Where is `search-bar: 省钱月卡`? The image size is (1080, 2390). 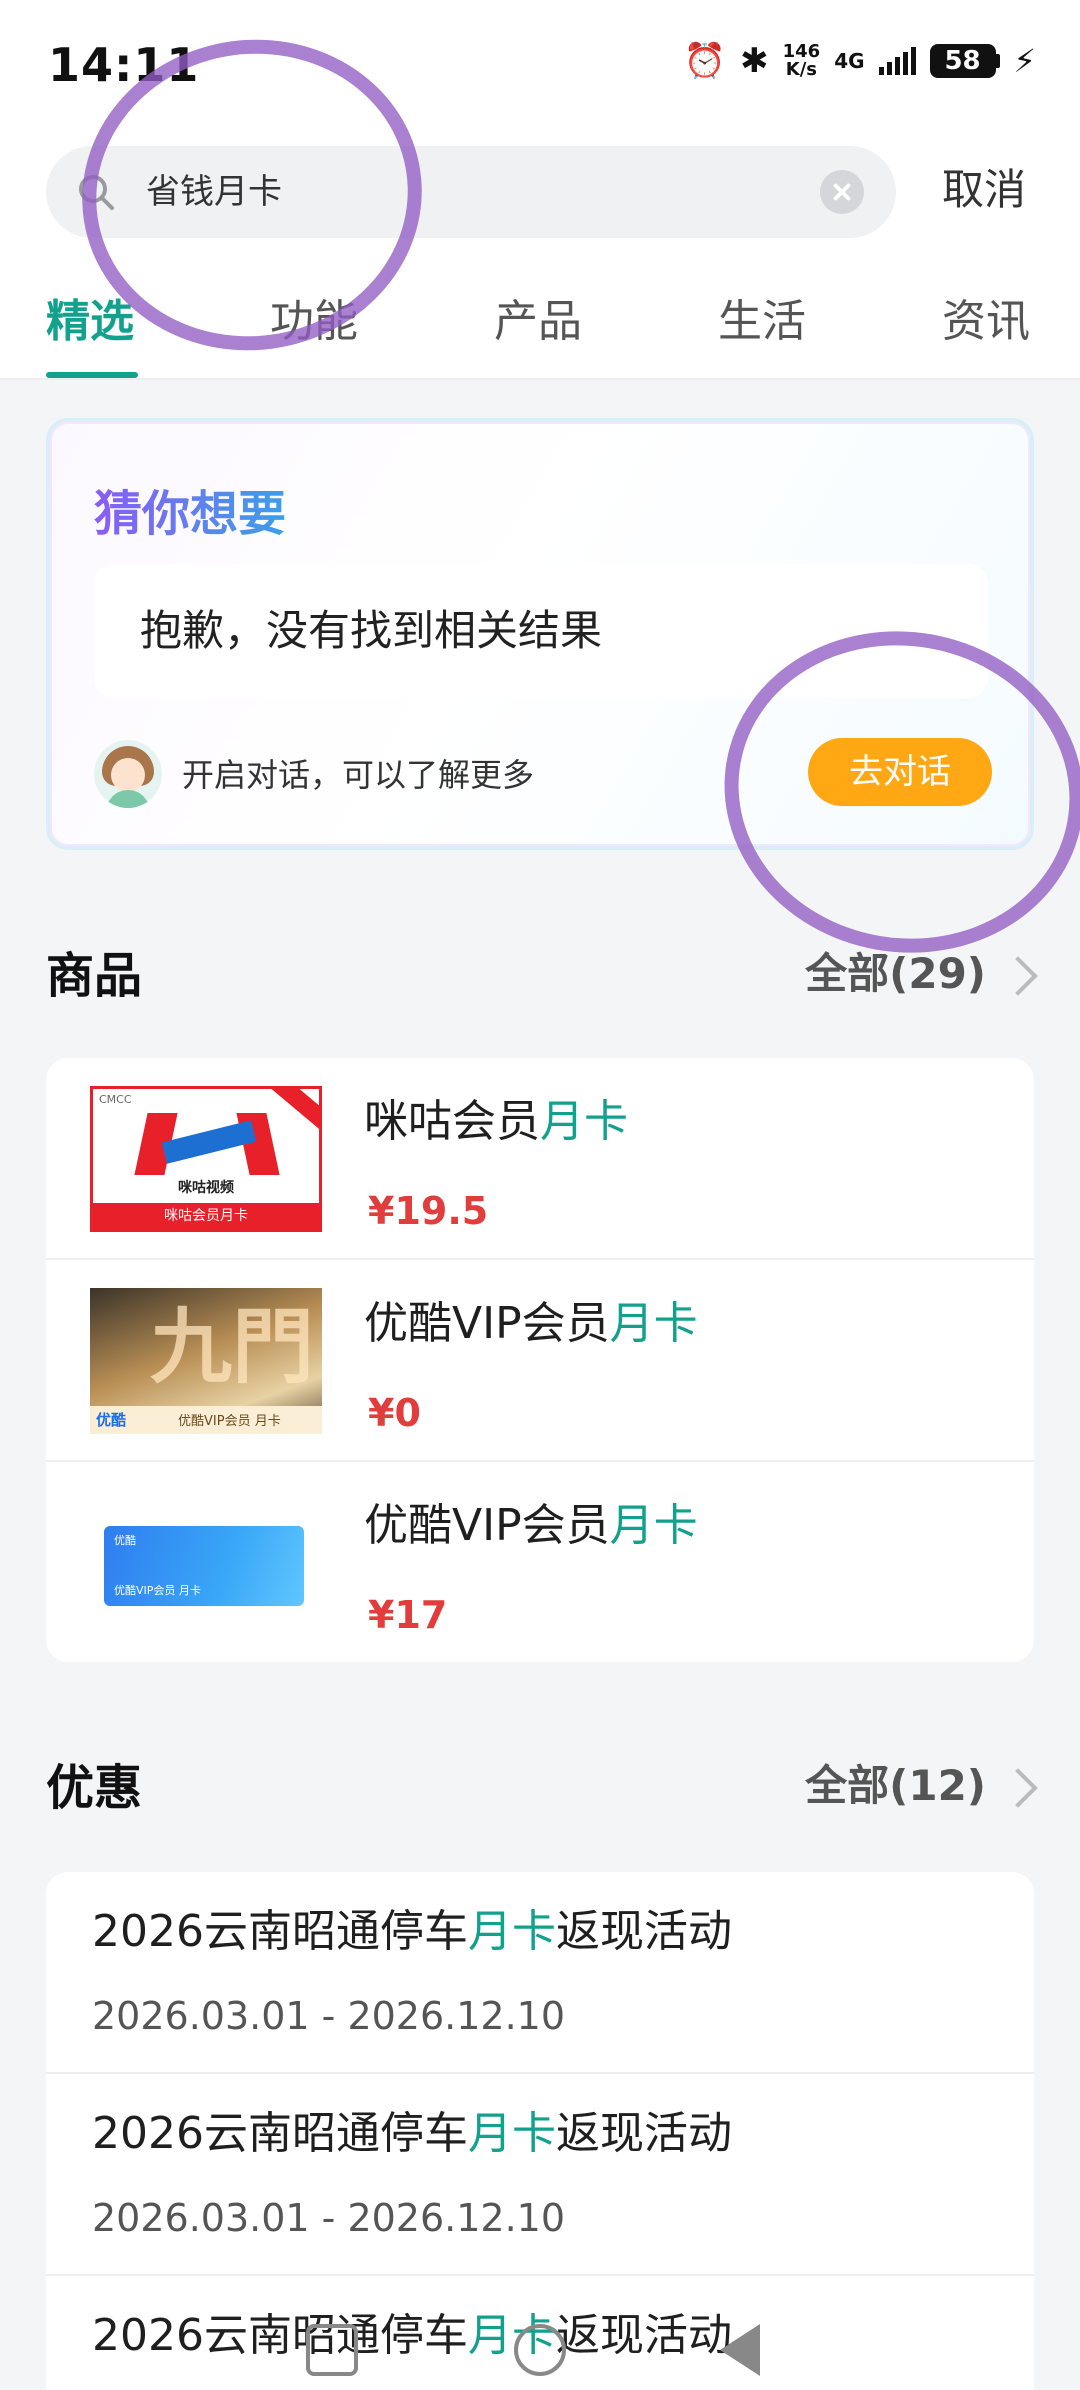 search-bar: 省钱月卡 is located at coordinates (471, 192).